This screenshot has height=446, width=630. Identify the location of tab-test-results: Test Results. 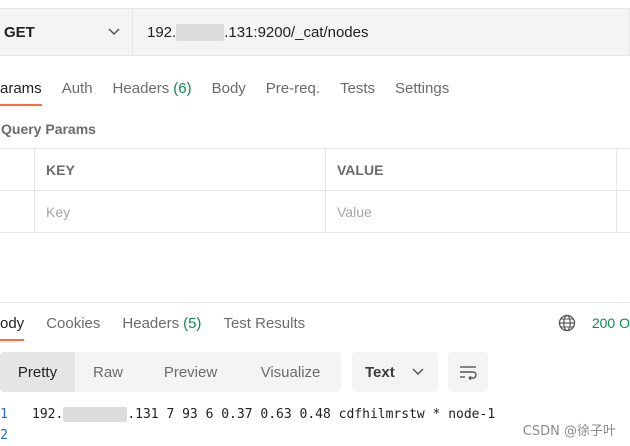
(264, 323).